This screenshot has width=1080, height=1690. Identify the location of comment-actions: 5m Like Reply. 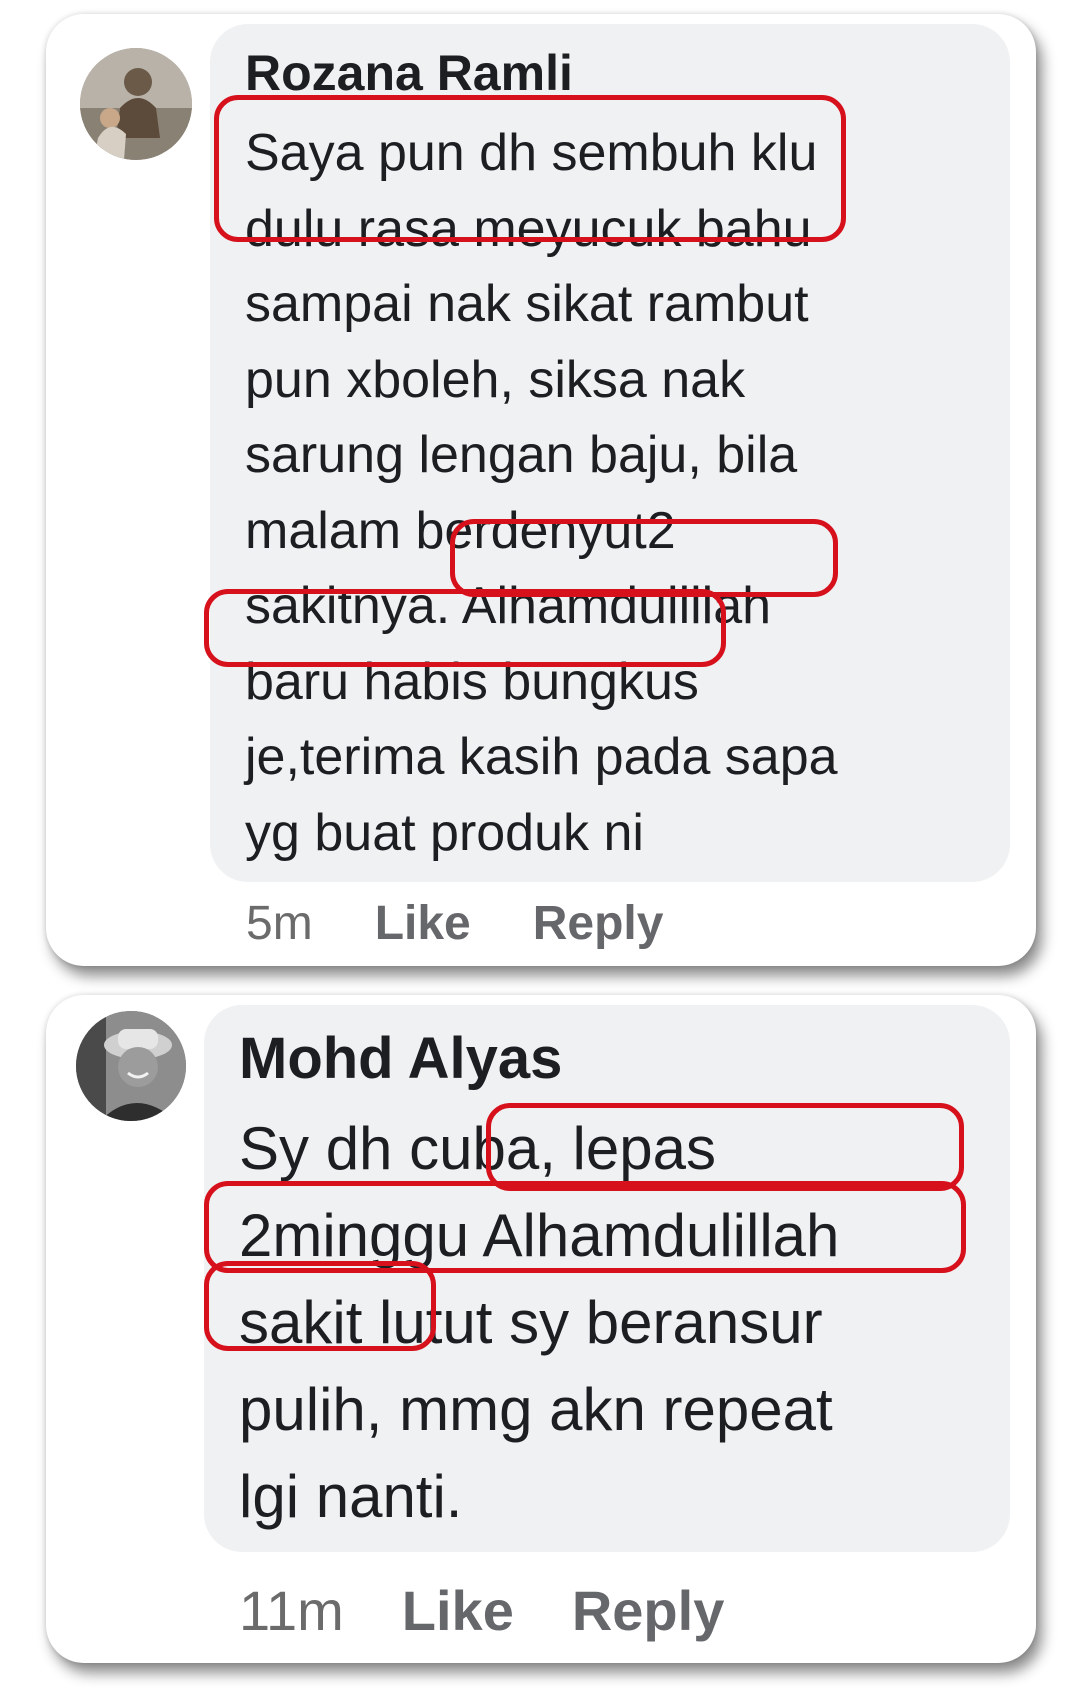
(454, 923).